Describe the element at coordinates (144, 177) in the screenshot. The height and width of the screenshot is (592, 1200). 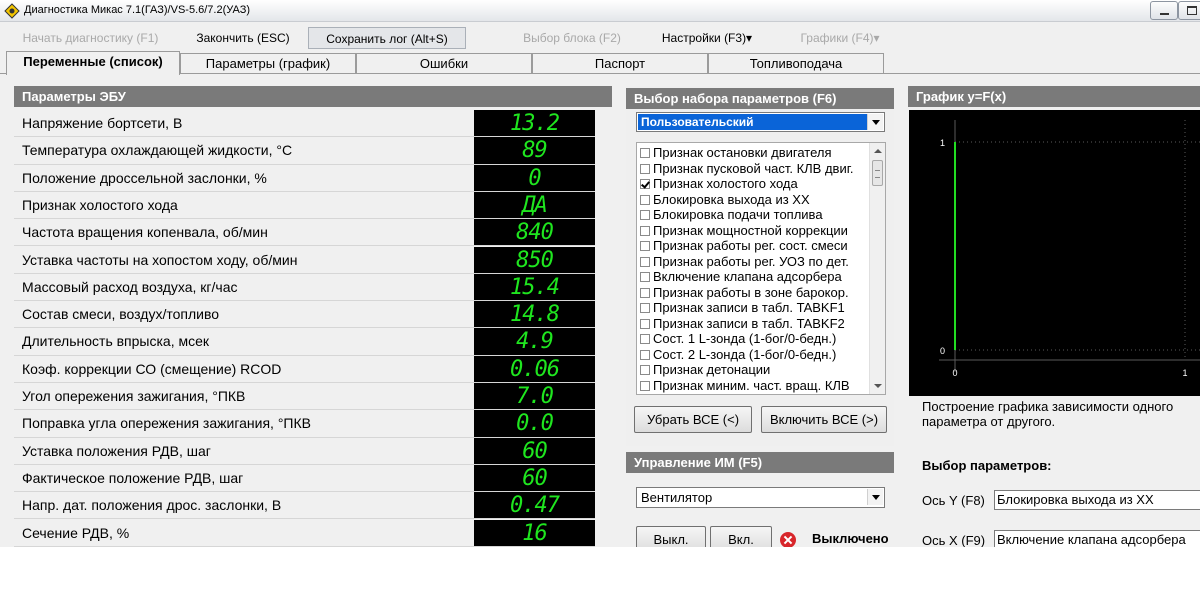
I see `ecu-row-label: Положение дроссельной заслонки, %` at that location.